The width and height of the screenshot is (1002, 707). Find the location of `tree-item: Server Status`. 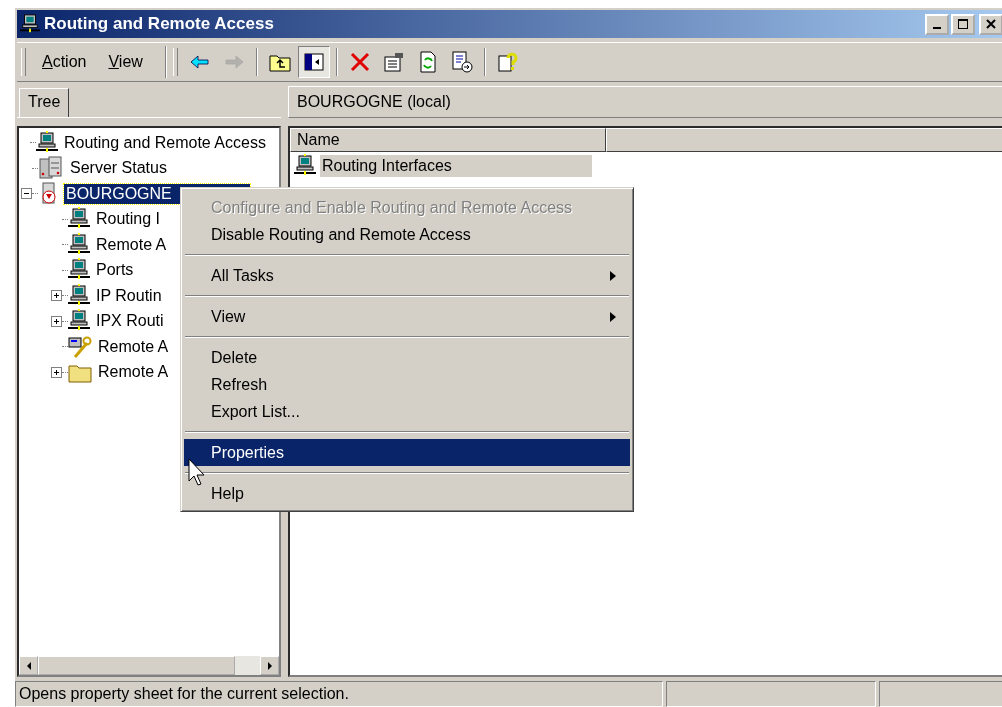

tree-item: Server Status is located at coordinates (118, 168).